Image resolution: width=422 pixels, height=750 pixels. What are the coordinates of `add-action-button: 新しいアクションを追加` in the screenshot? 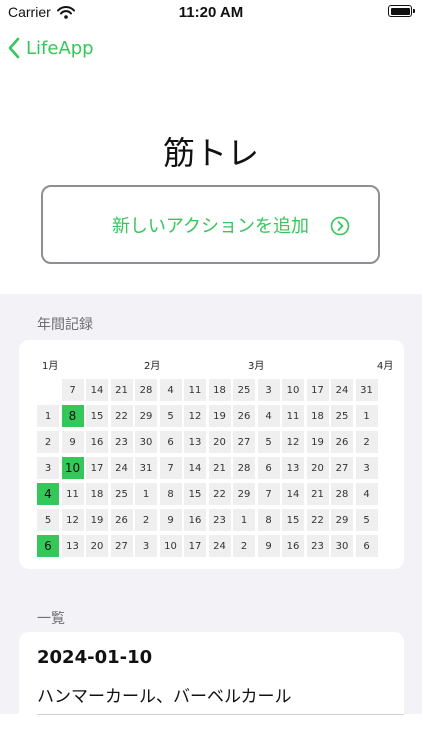 It's located at (210, 224).